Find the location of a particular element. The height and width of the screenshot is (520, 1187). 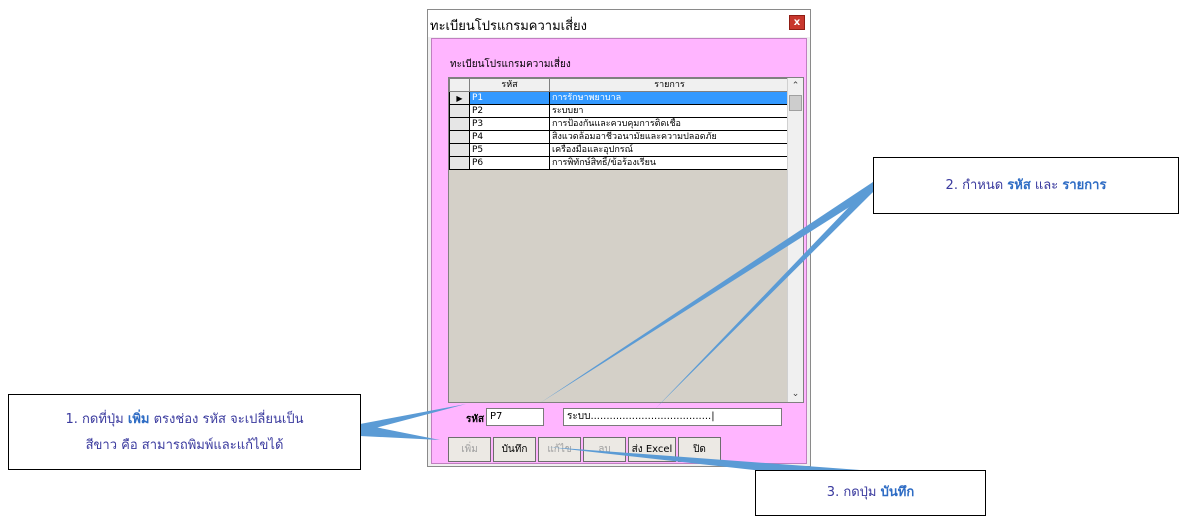

pointer-callout2-left is located at coordinates (706, 292).